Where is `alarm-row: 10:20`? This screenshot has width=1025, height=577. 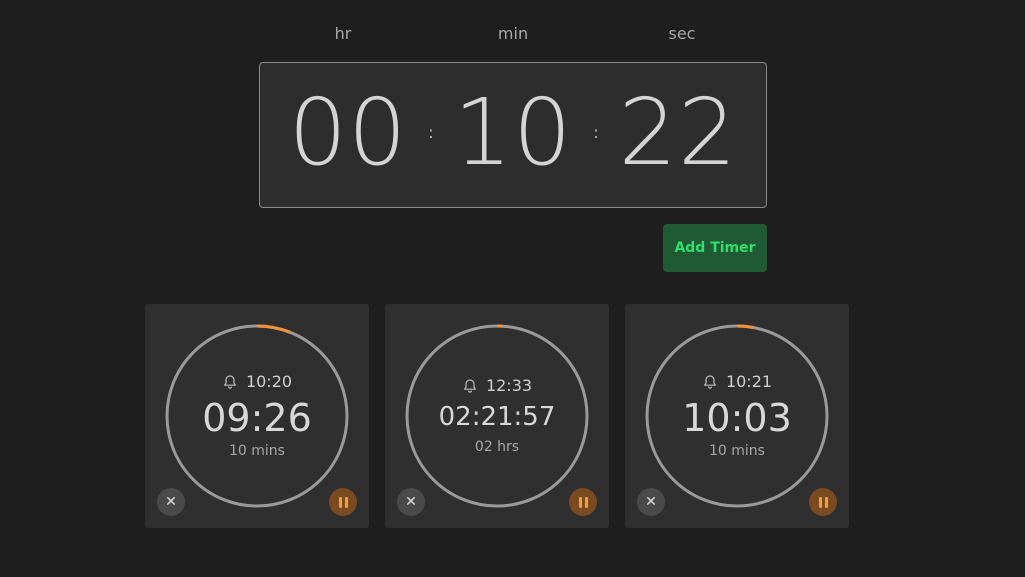
alarm-row: 10:20 is located at coordinates (257, 381).